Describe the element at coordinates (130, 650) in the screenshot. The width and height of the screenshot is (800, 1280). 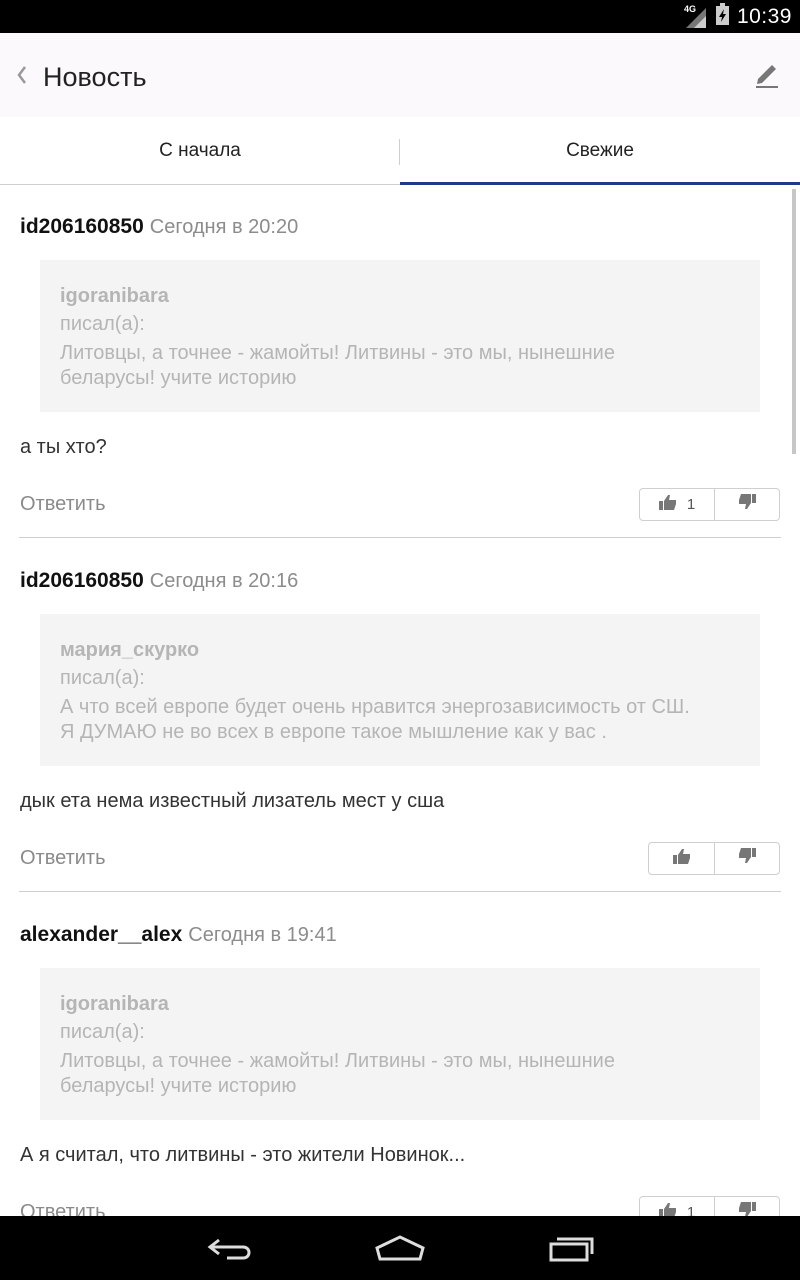
I see `quote-author: мария_скурко` at that location.